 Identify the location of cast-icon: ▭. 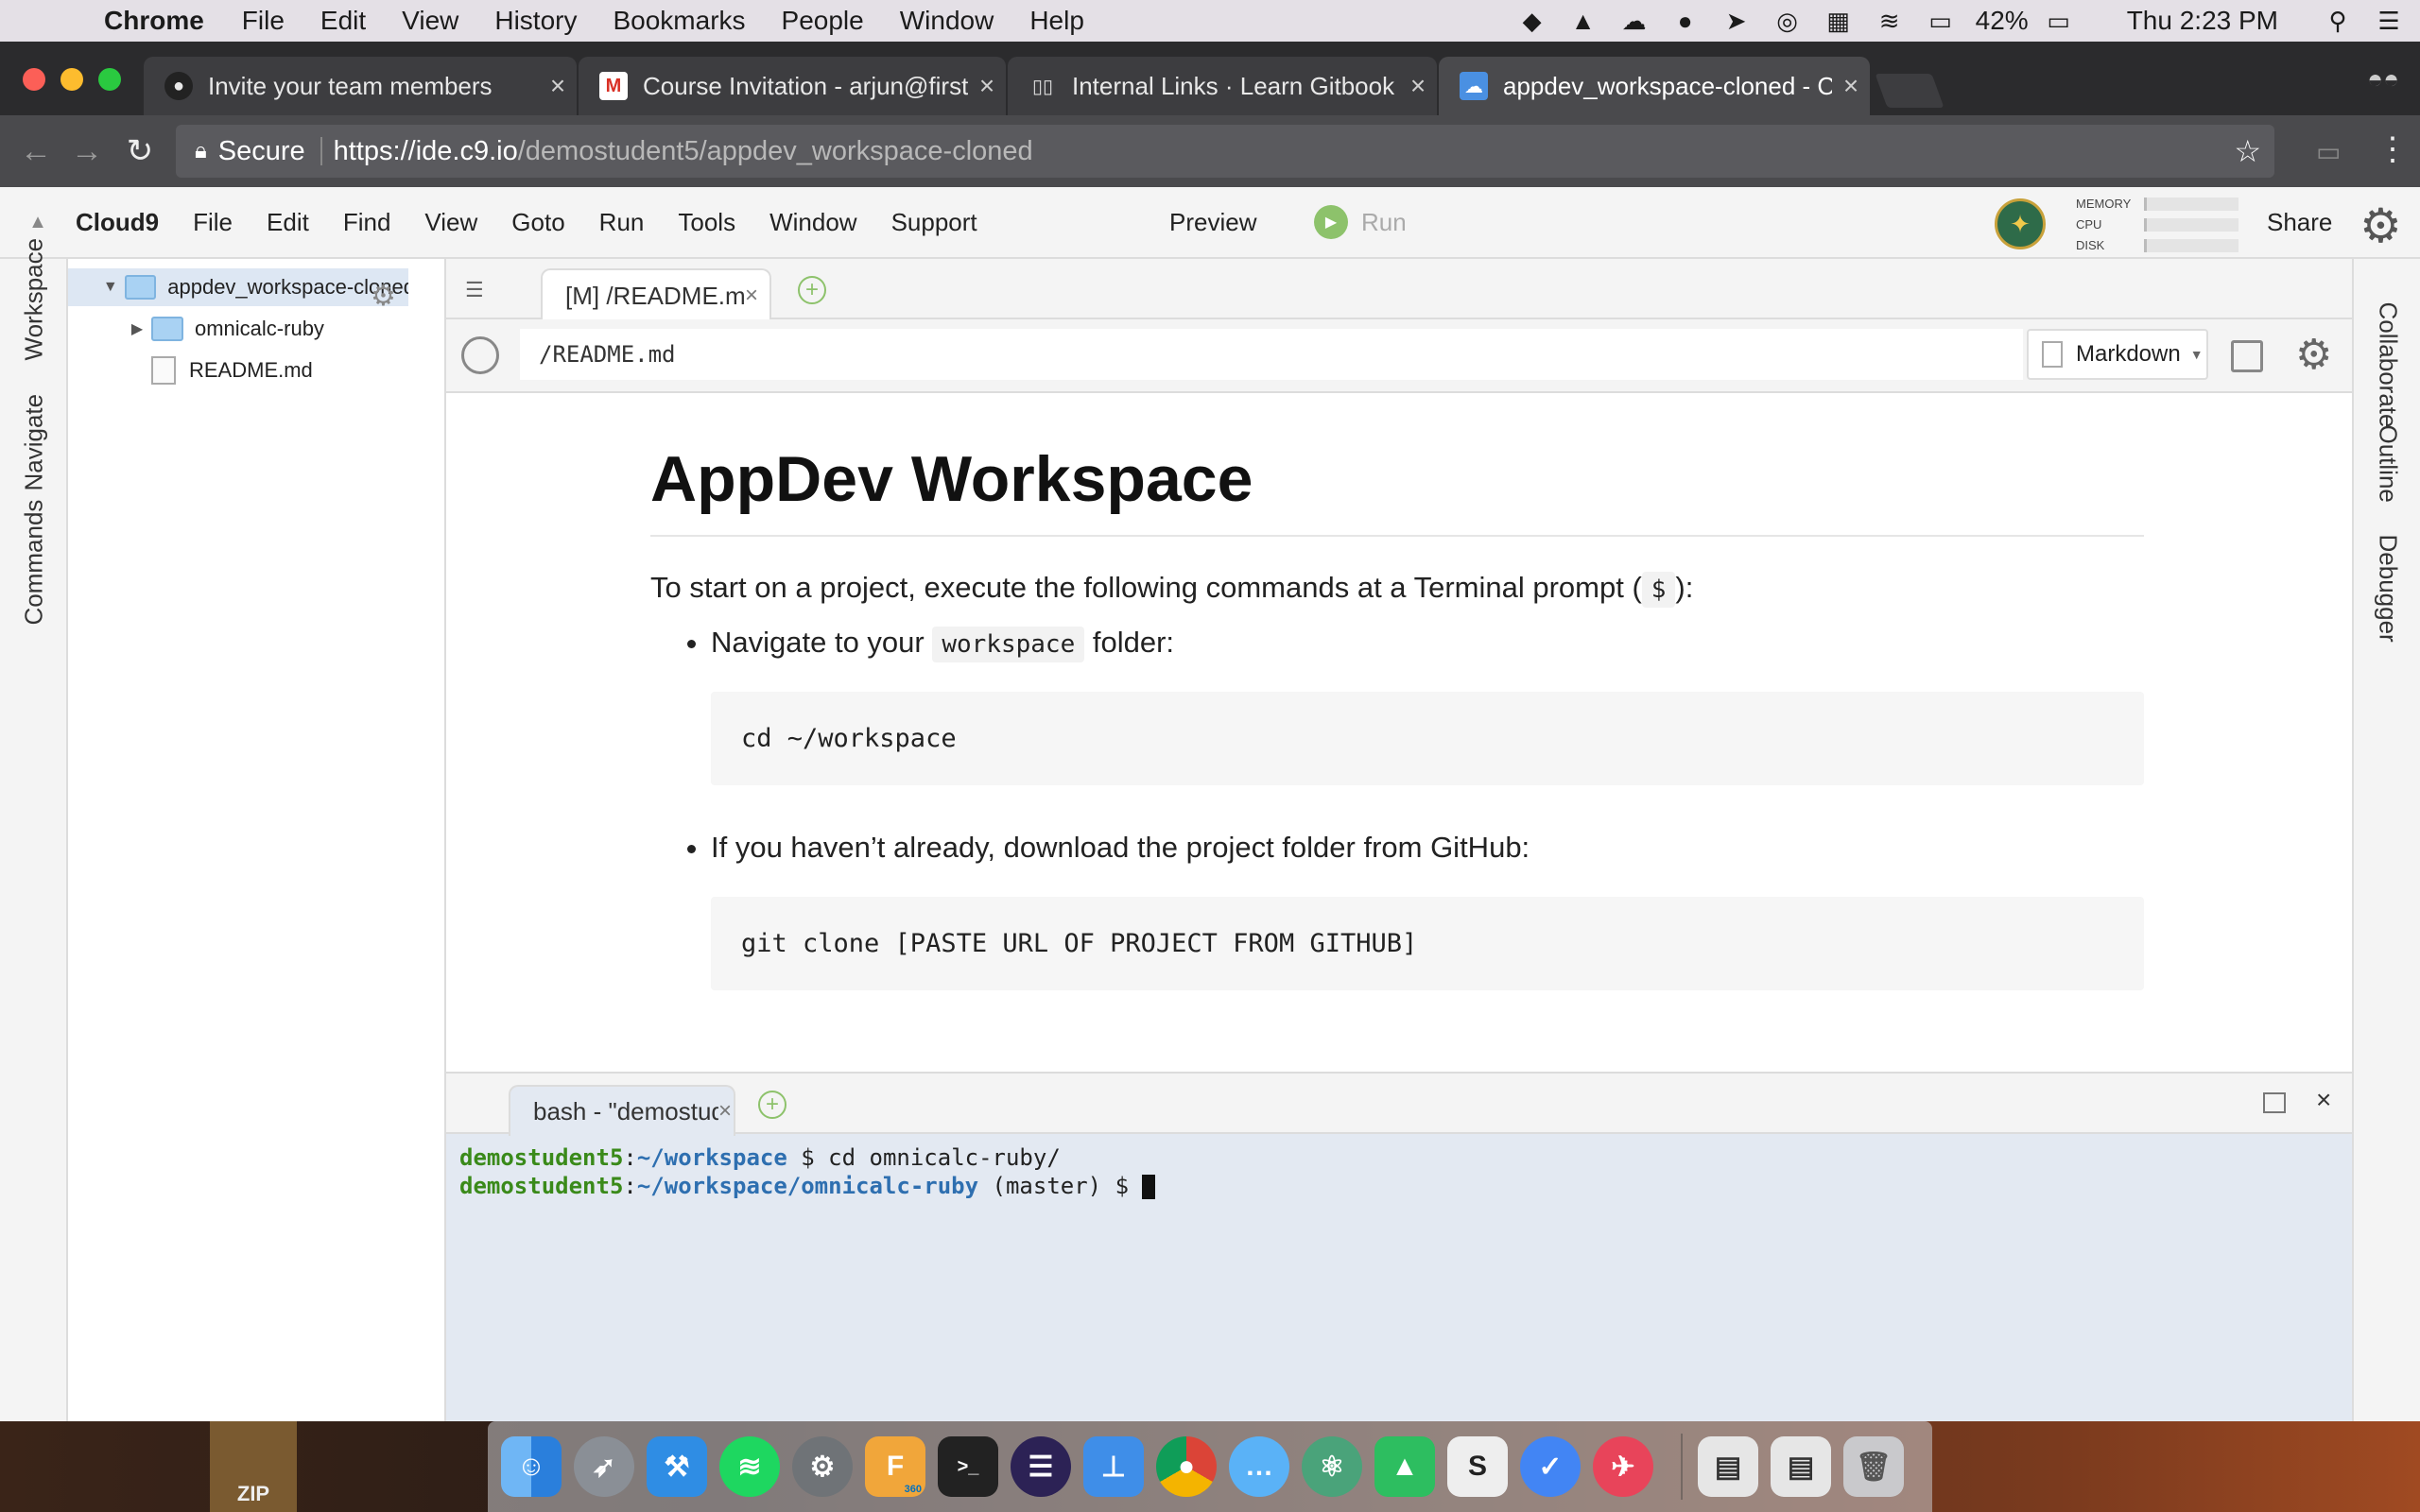
(2328, 151).